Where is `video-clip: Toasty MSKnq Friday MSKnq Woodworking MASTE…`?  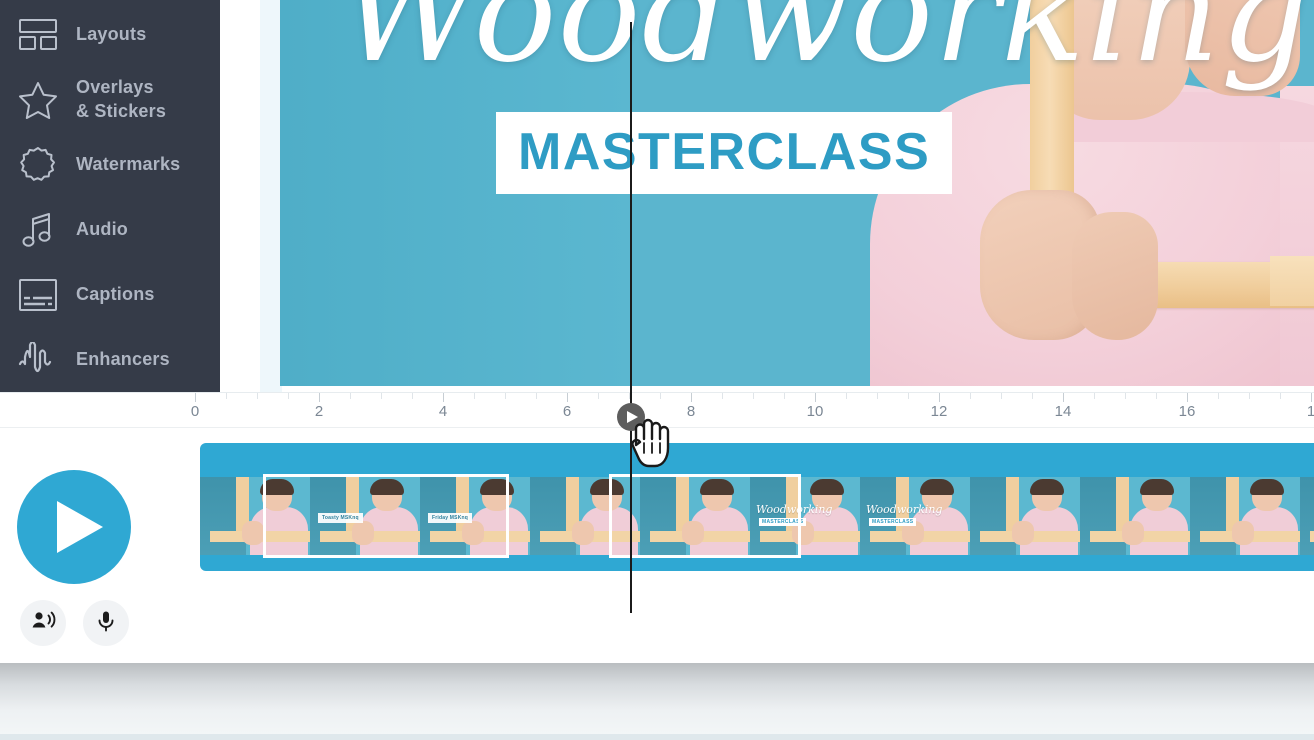 video-clip: Toasty MSKnq Friday MSKnq Woodworking MASTE… is located at coordinates (757, 507).